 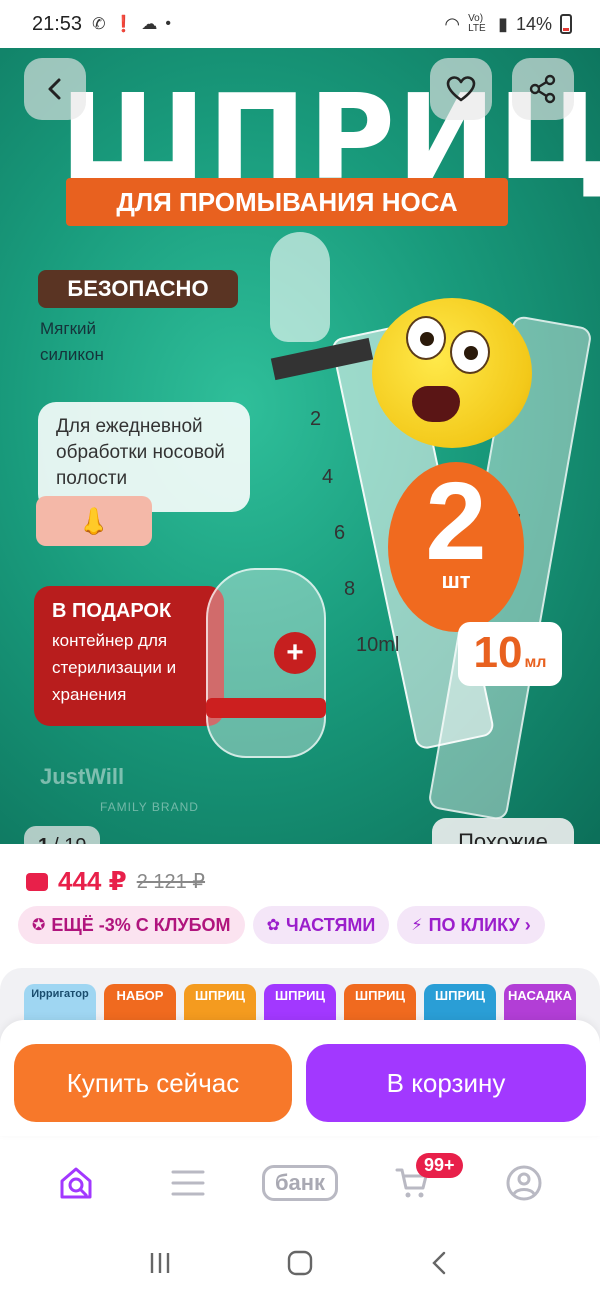 I want to click on hero-subtitle: ДЛЯ ПРОМЫВАНИЯ НОСА, so click(x=287, y=202).